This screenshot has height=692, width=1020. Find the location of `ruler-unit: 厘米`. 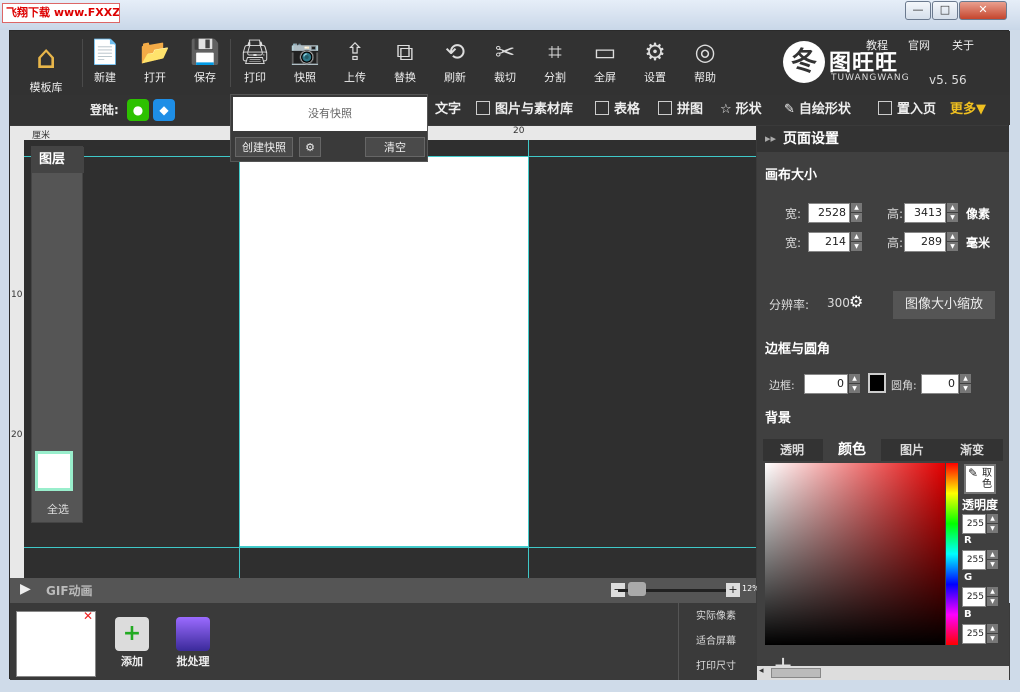

ruler-unit: 厘米 is located at coordinates (41, 136).